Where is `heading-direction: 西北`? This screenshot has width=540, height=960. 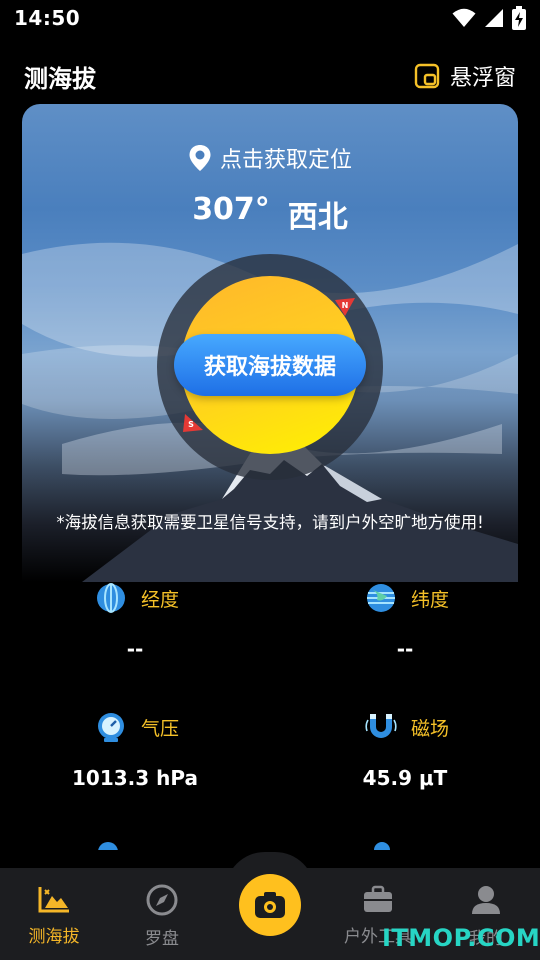
heading-direction: 西北 is located at coordinates (317, 217).